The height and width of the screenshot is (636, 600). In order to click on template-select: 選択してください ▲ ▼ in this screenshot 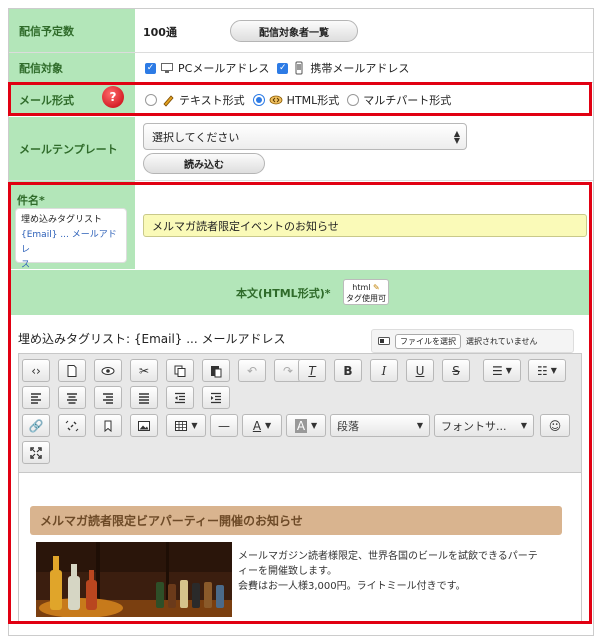, I will do `click(305, 136)`.